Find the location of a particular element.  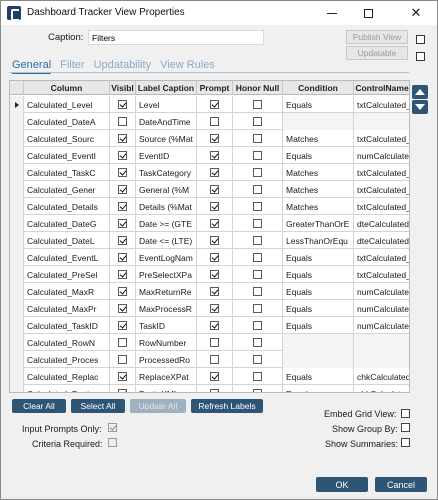

update-all-button: Update All is located at coordinates (158, 406).